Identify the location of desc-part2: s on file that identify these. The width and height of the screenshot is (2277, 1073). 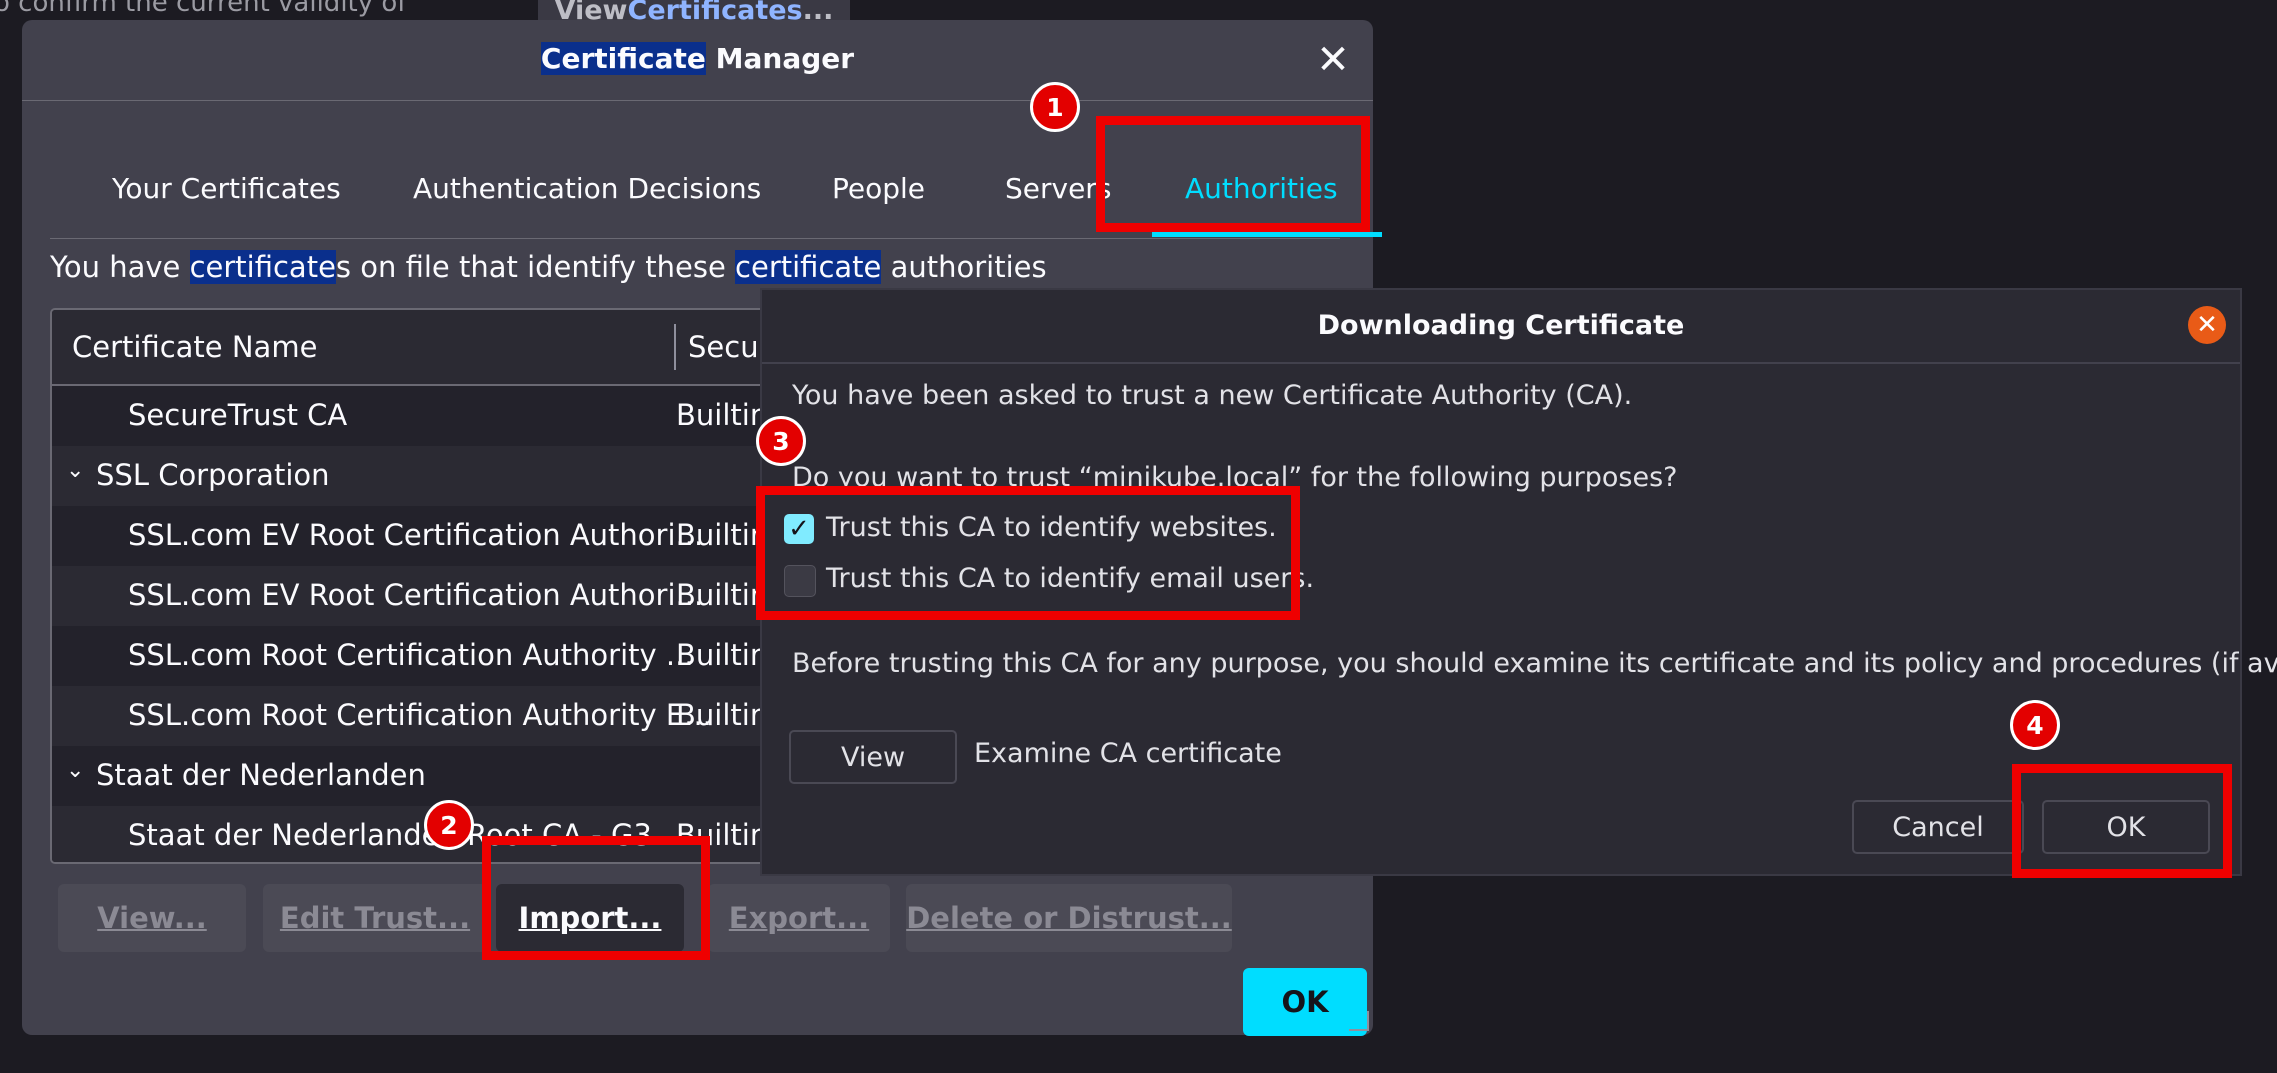
(535, 267).